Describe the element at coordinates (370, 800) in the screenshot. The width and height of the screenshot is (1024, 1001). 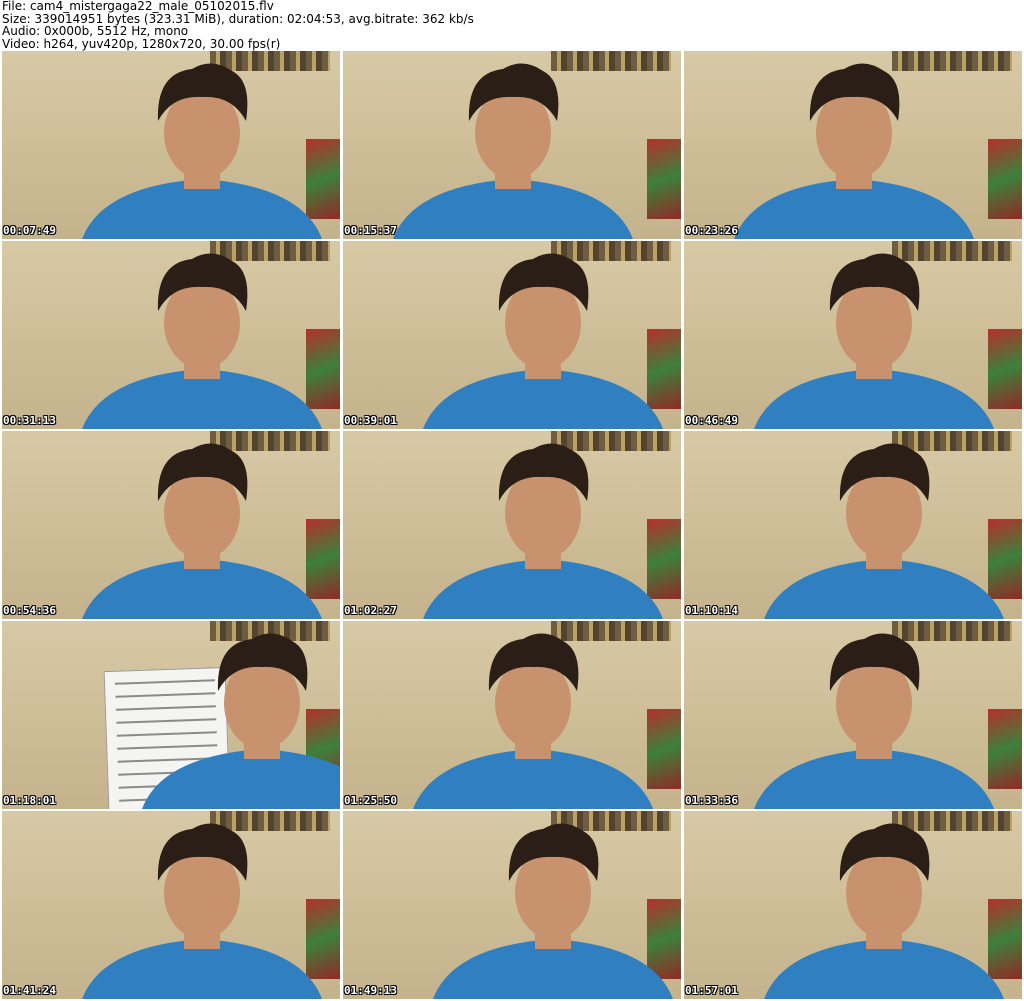
I see `thumbnail-timestamp: 01:25:50` at that location.